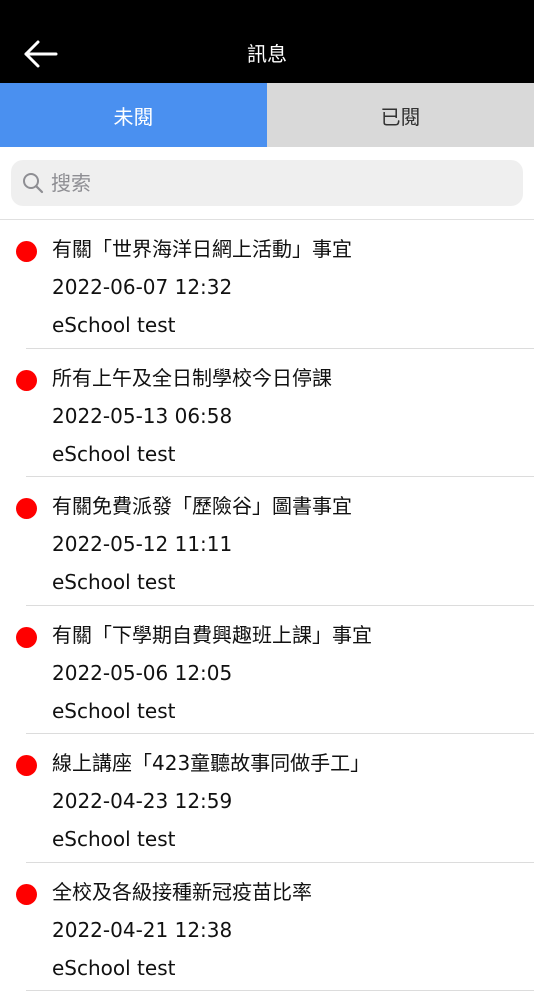 This screenshot has width=534, height=991. Describe the element at coordinates (142, 930) in the screenshot. I see `message-date: 2022-04-21 12:38` at that location.